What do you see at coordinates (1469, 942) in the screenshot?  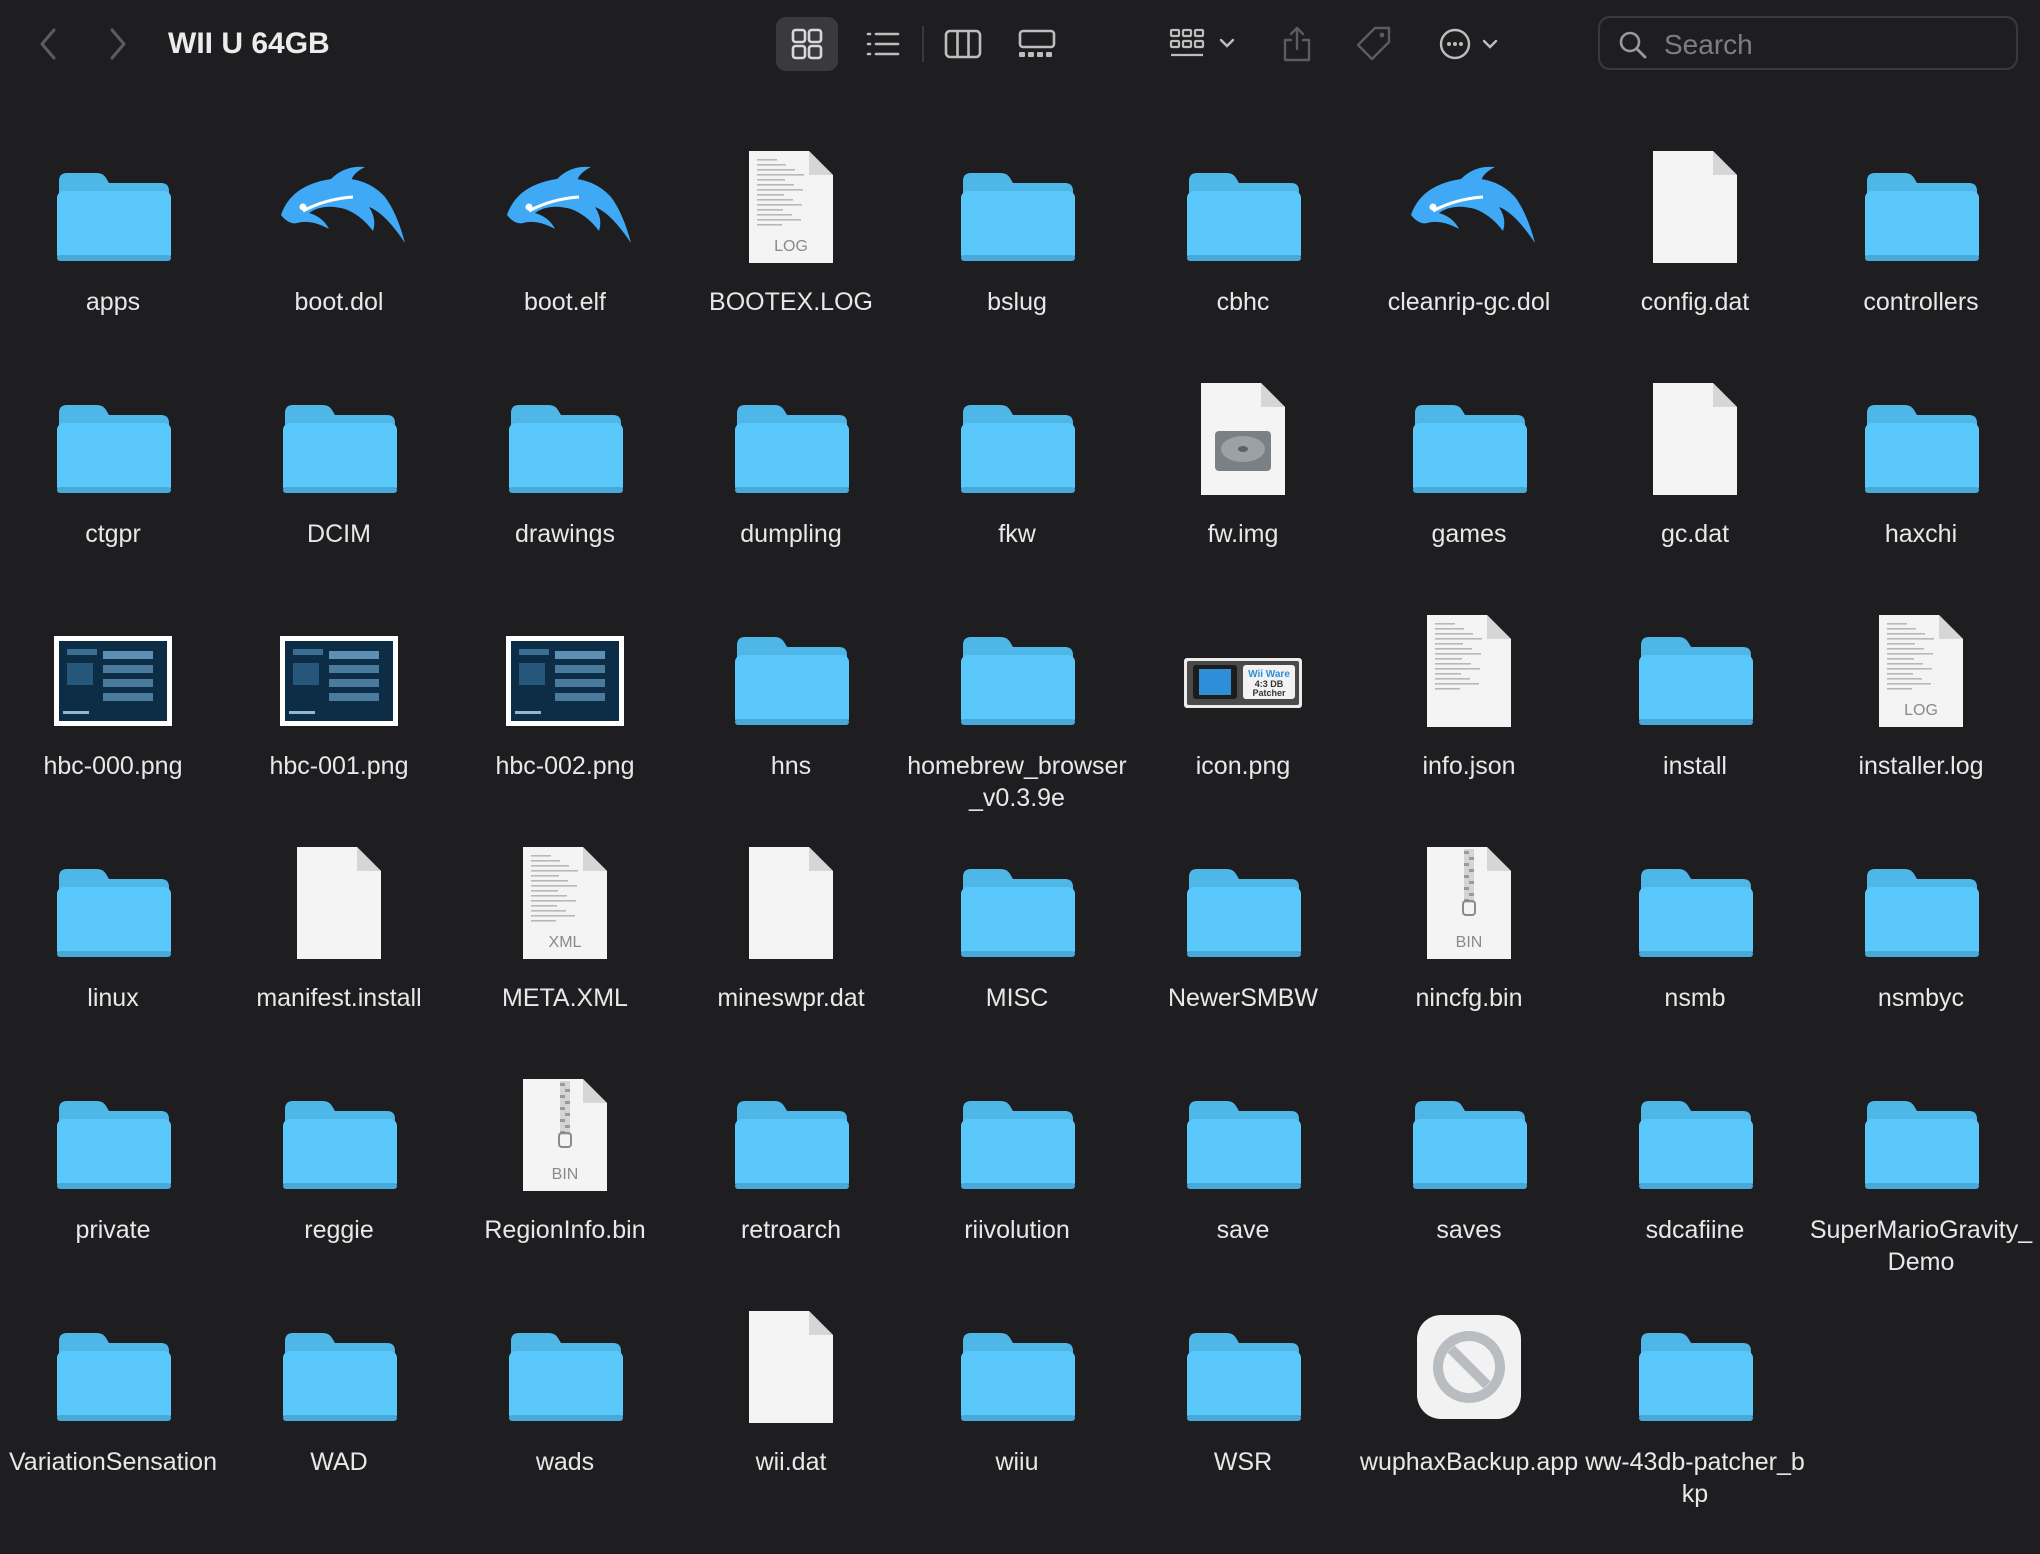 I see `file-item-nincfg-bin: BIN nincfg.bin` at bounding box center [1469, 942].